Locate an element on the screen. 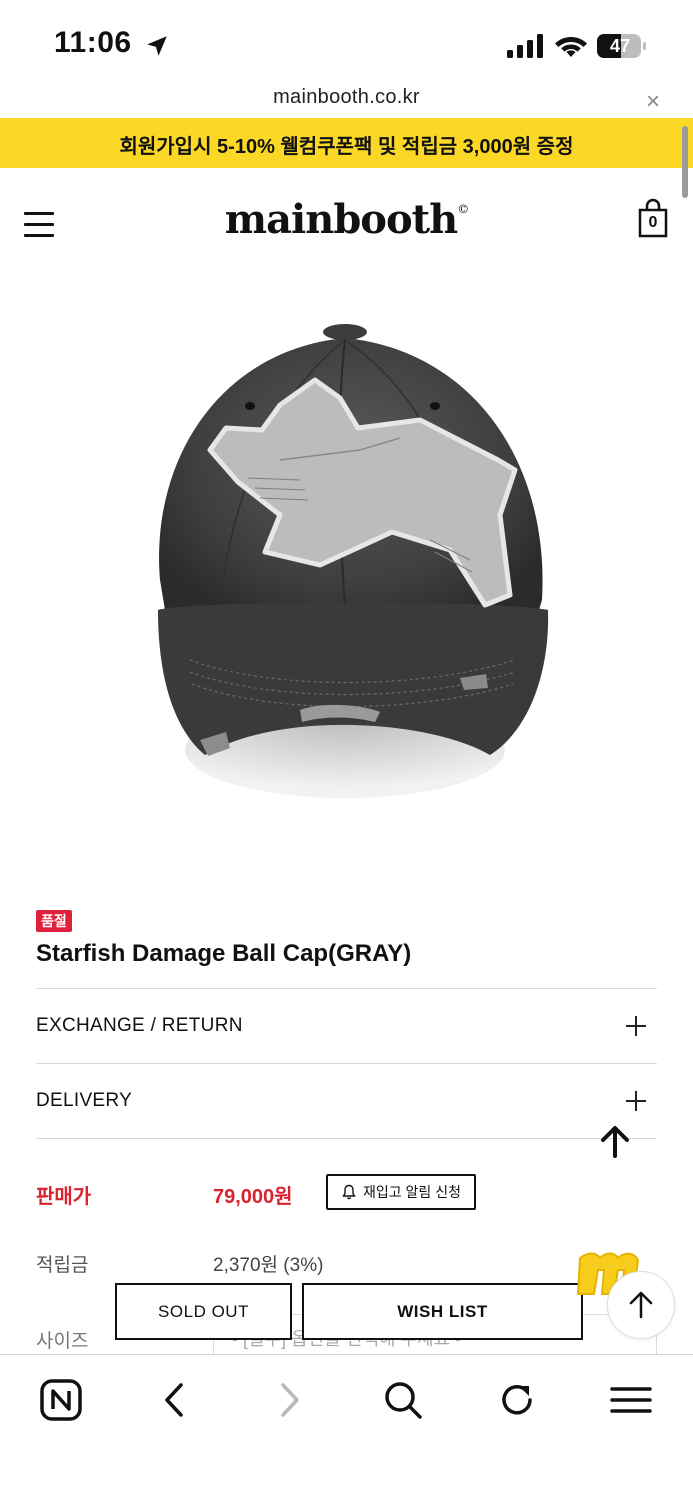 The width and height of the screenshot is (693, 1500). price-label: 판매가 is located at coordinates (64, 1197).